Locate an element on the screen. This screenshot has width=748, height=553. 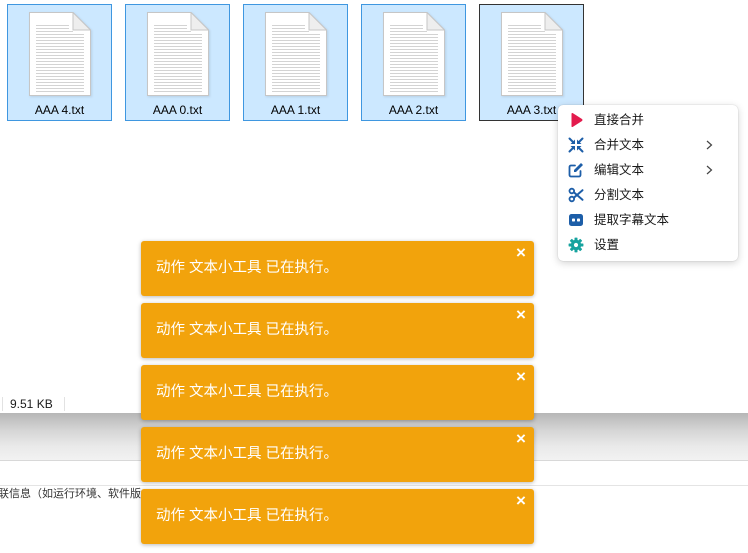
file-item: AAA 1.txt is located at coordinates (295, 62).